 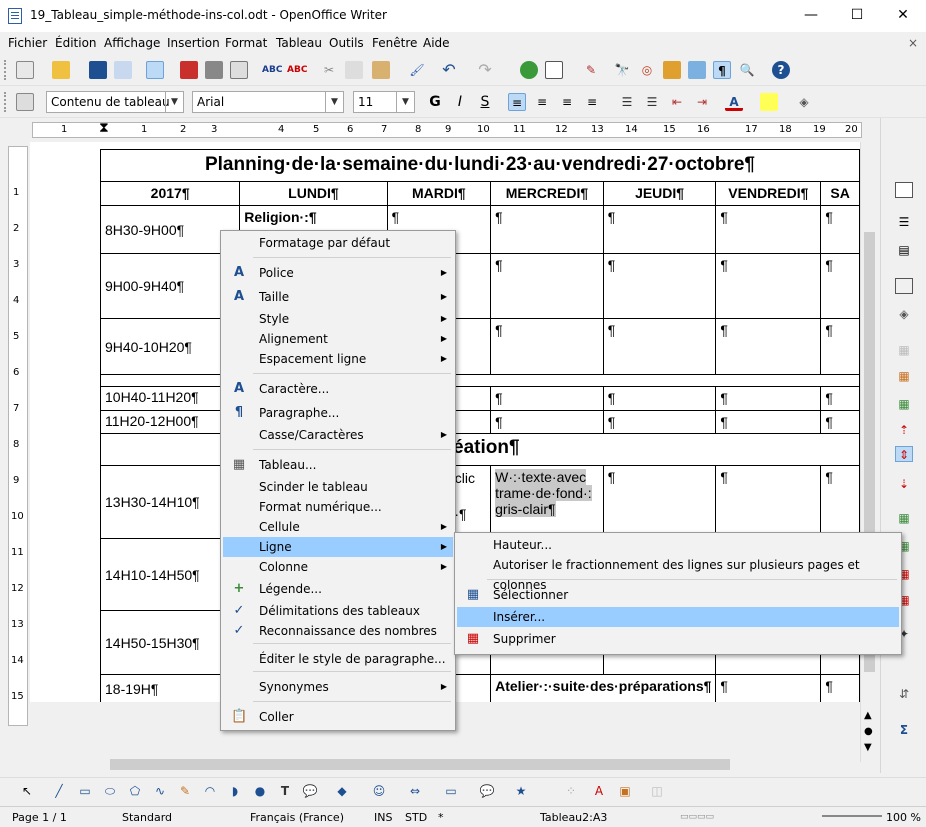 I want to click on align-left-icon: ≡, so click(x=517, y=102).